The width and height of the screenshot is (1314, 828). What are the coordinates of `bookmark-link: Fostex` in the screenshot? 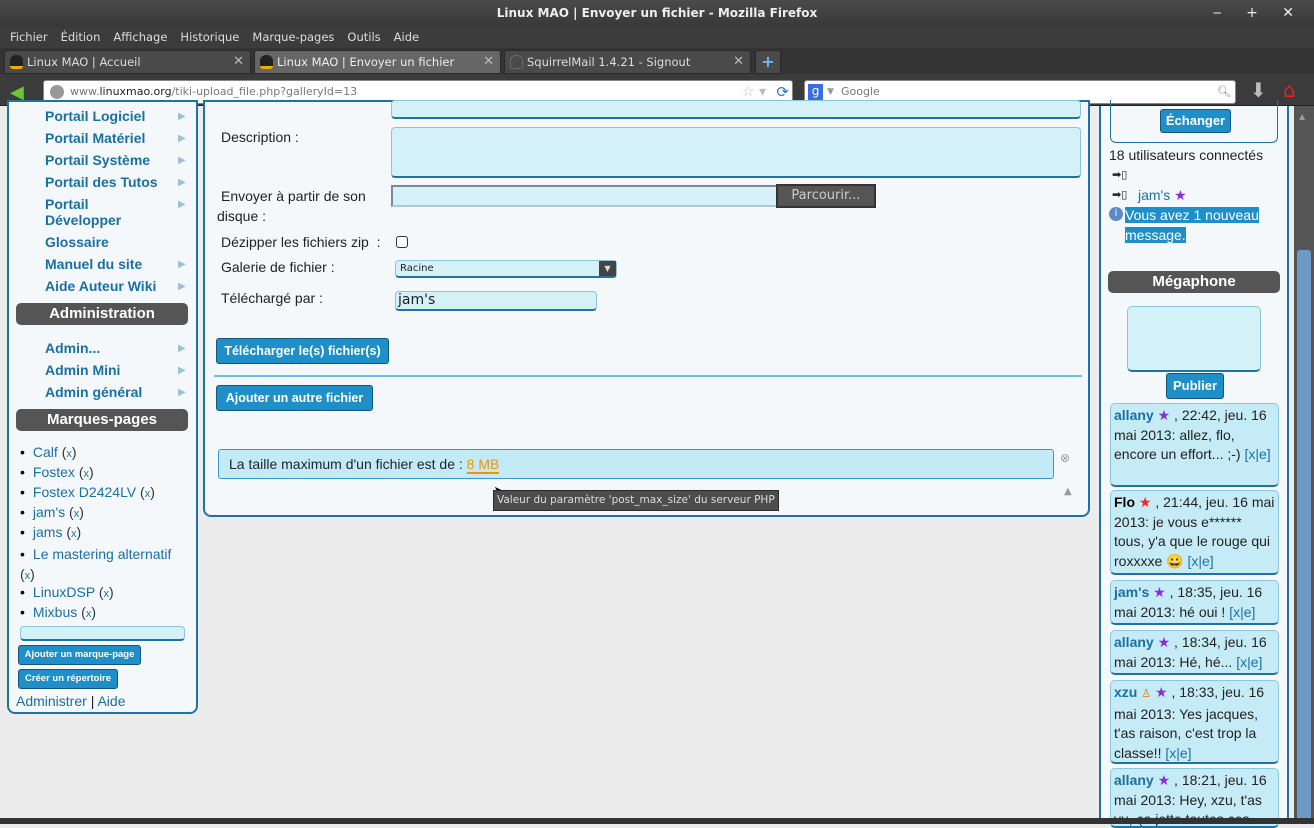 It's located at (54, 472).